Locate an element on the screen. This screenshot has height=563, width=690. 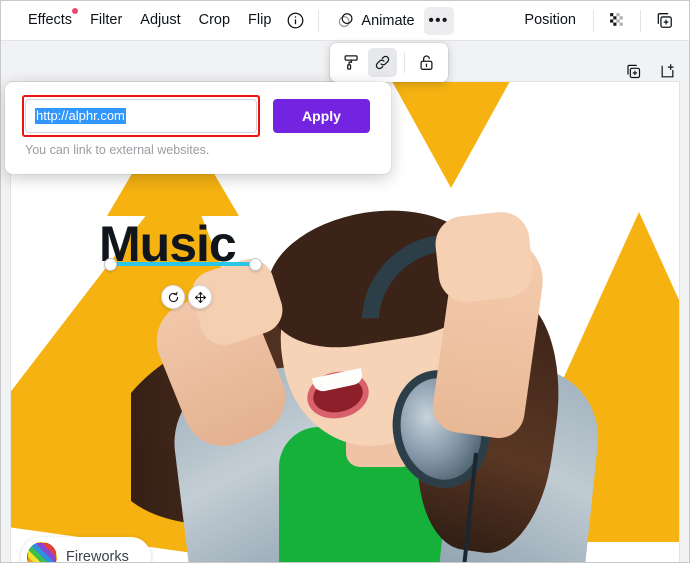
toolbar-item-label: Filter is located at coordinates (106, 20).